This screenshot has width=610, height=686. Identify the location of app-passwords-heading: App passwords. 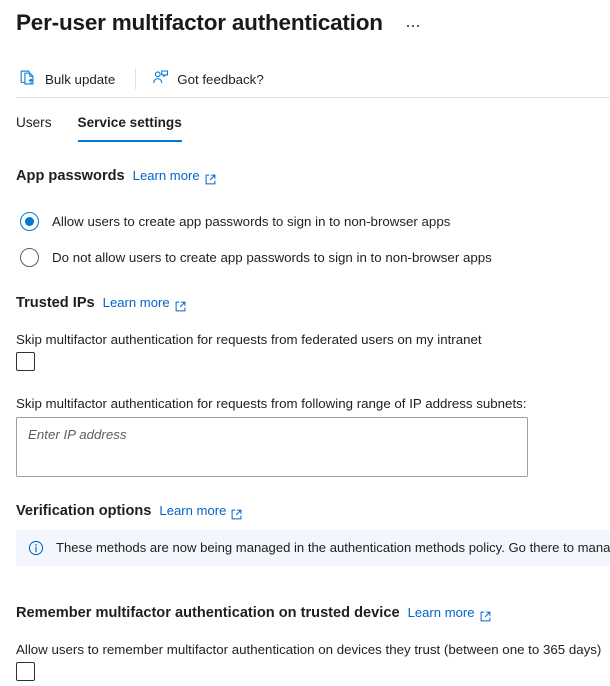
(70, 176).